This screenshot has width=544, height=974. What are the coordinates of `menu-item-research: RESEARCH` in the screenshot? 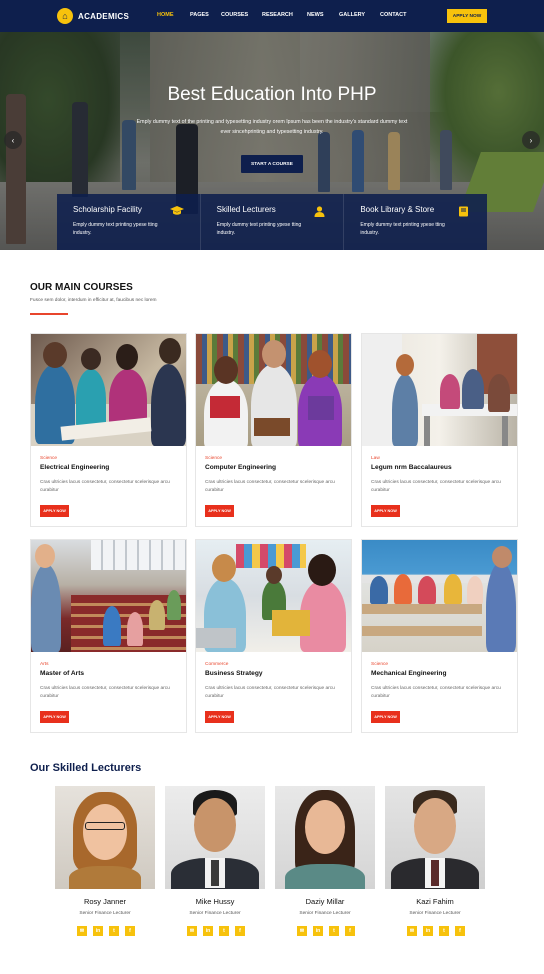 It's located at (284, 15).